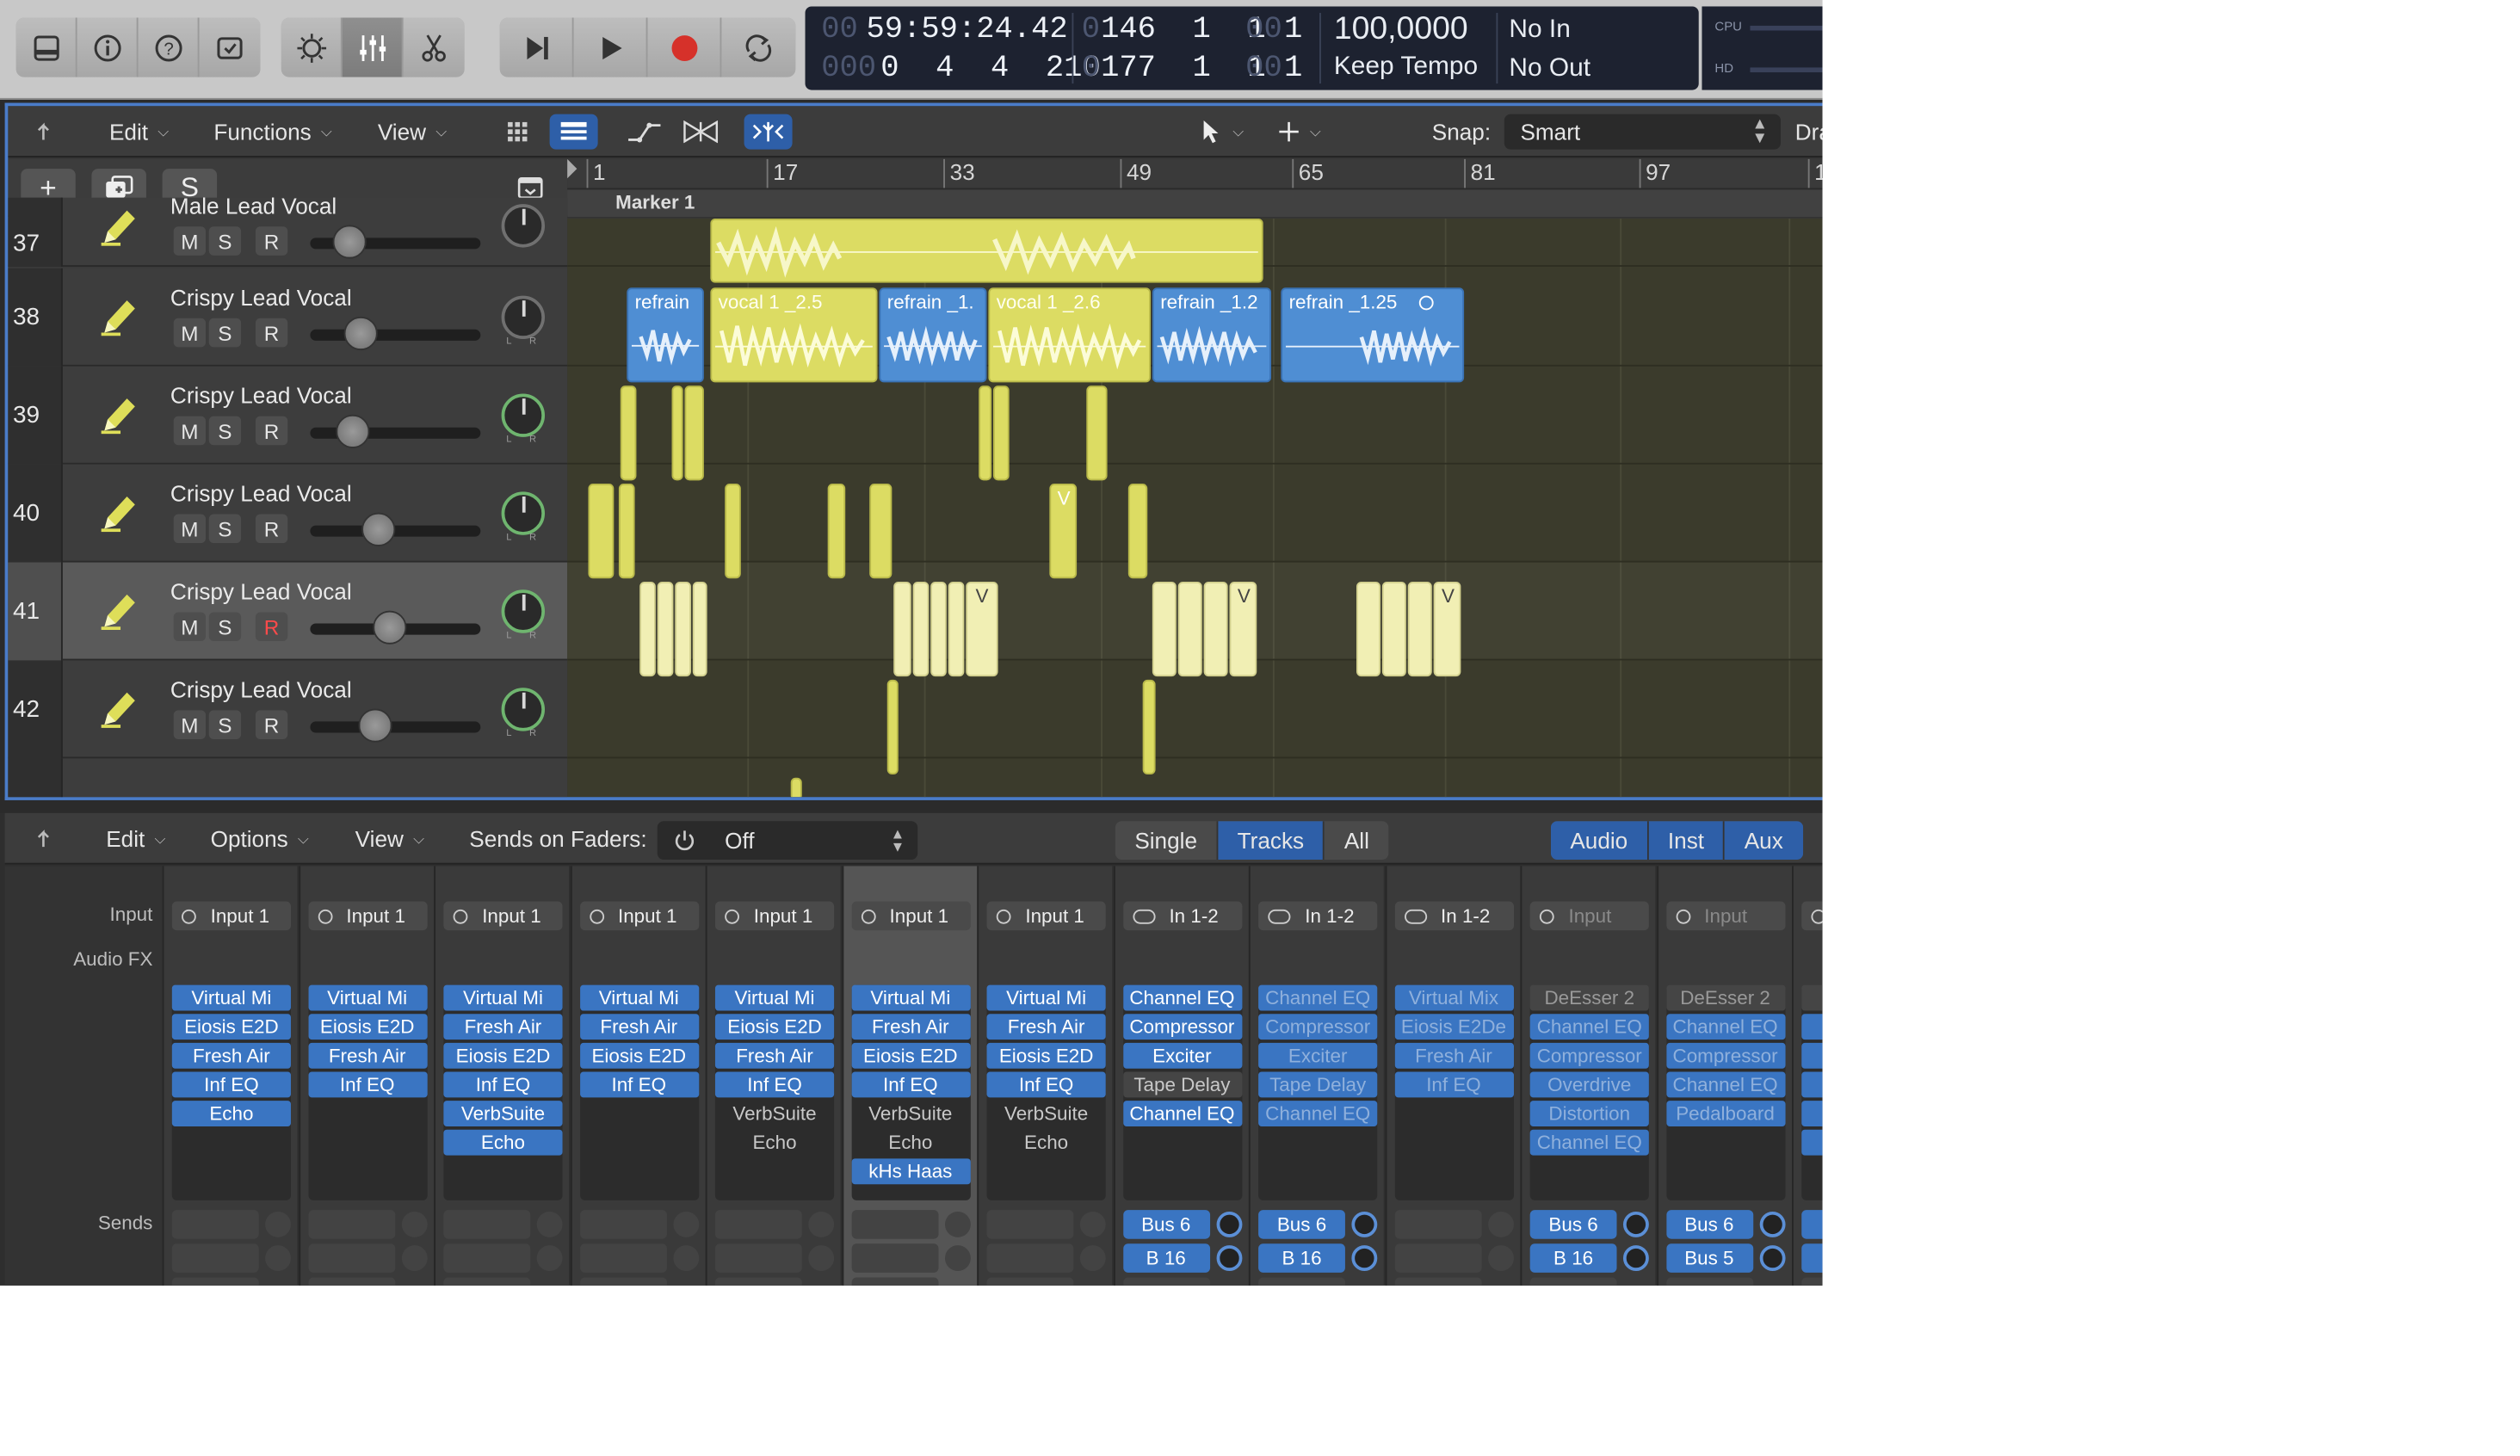 This screenshot has height=1456, width=2520. I want to click on volume-fader, so click(395, 335).